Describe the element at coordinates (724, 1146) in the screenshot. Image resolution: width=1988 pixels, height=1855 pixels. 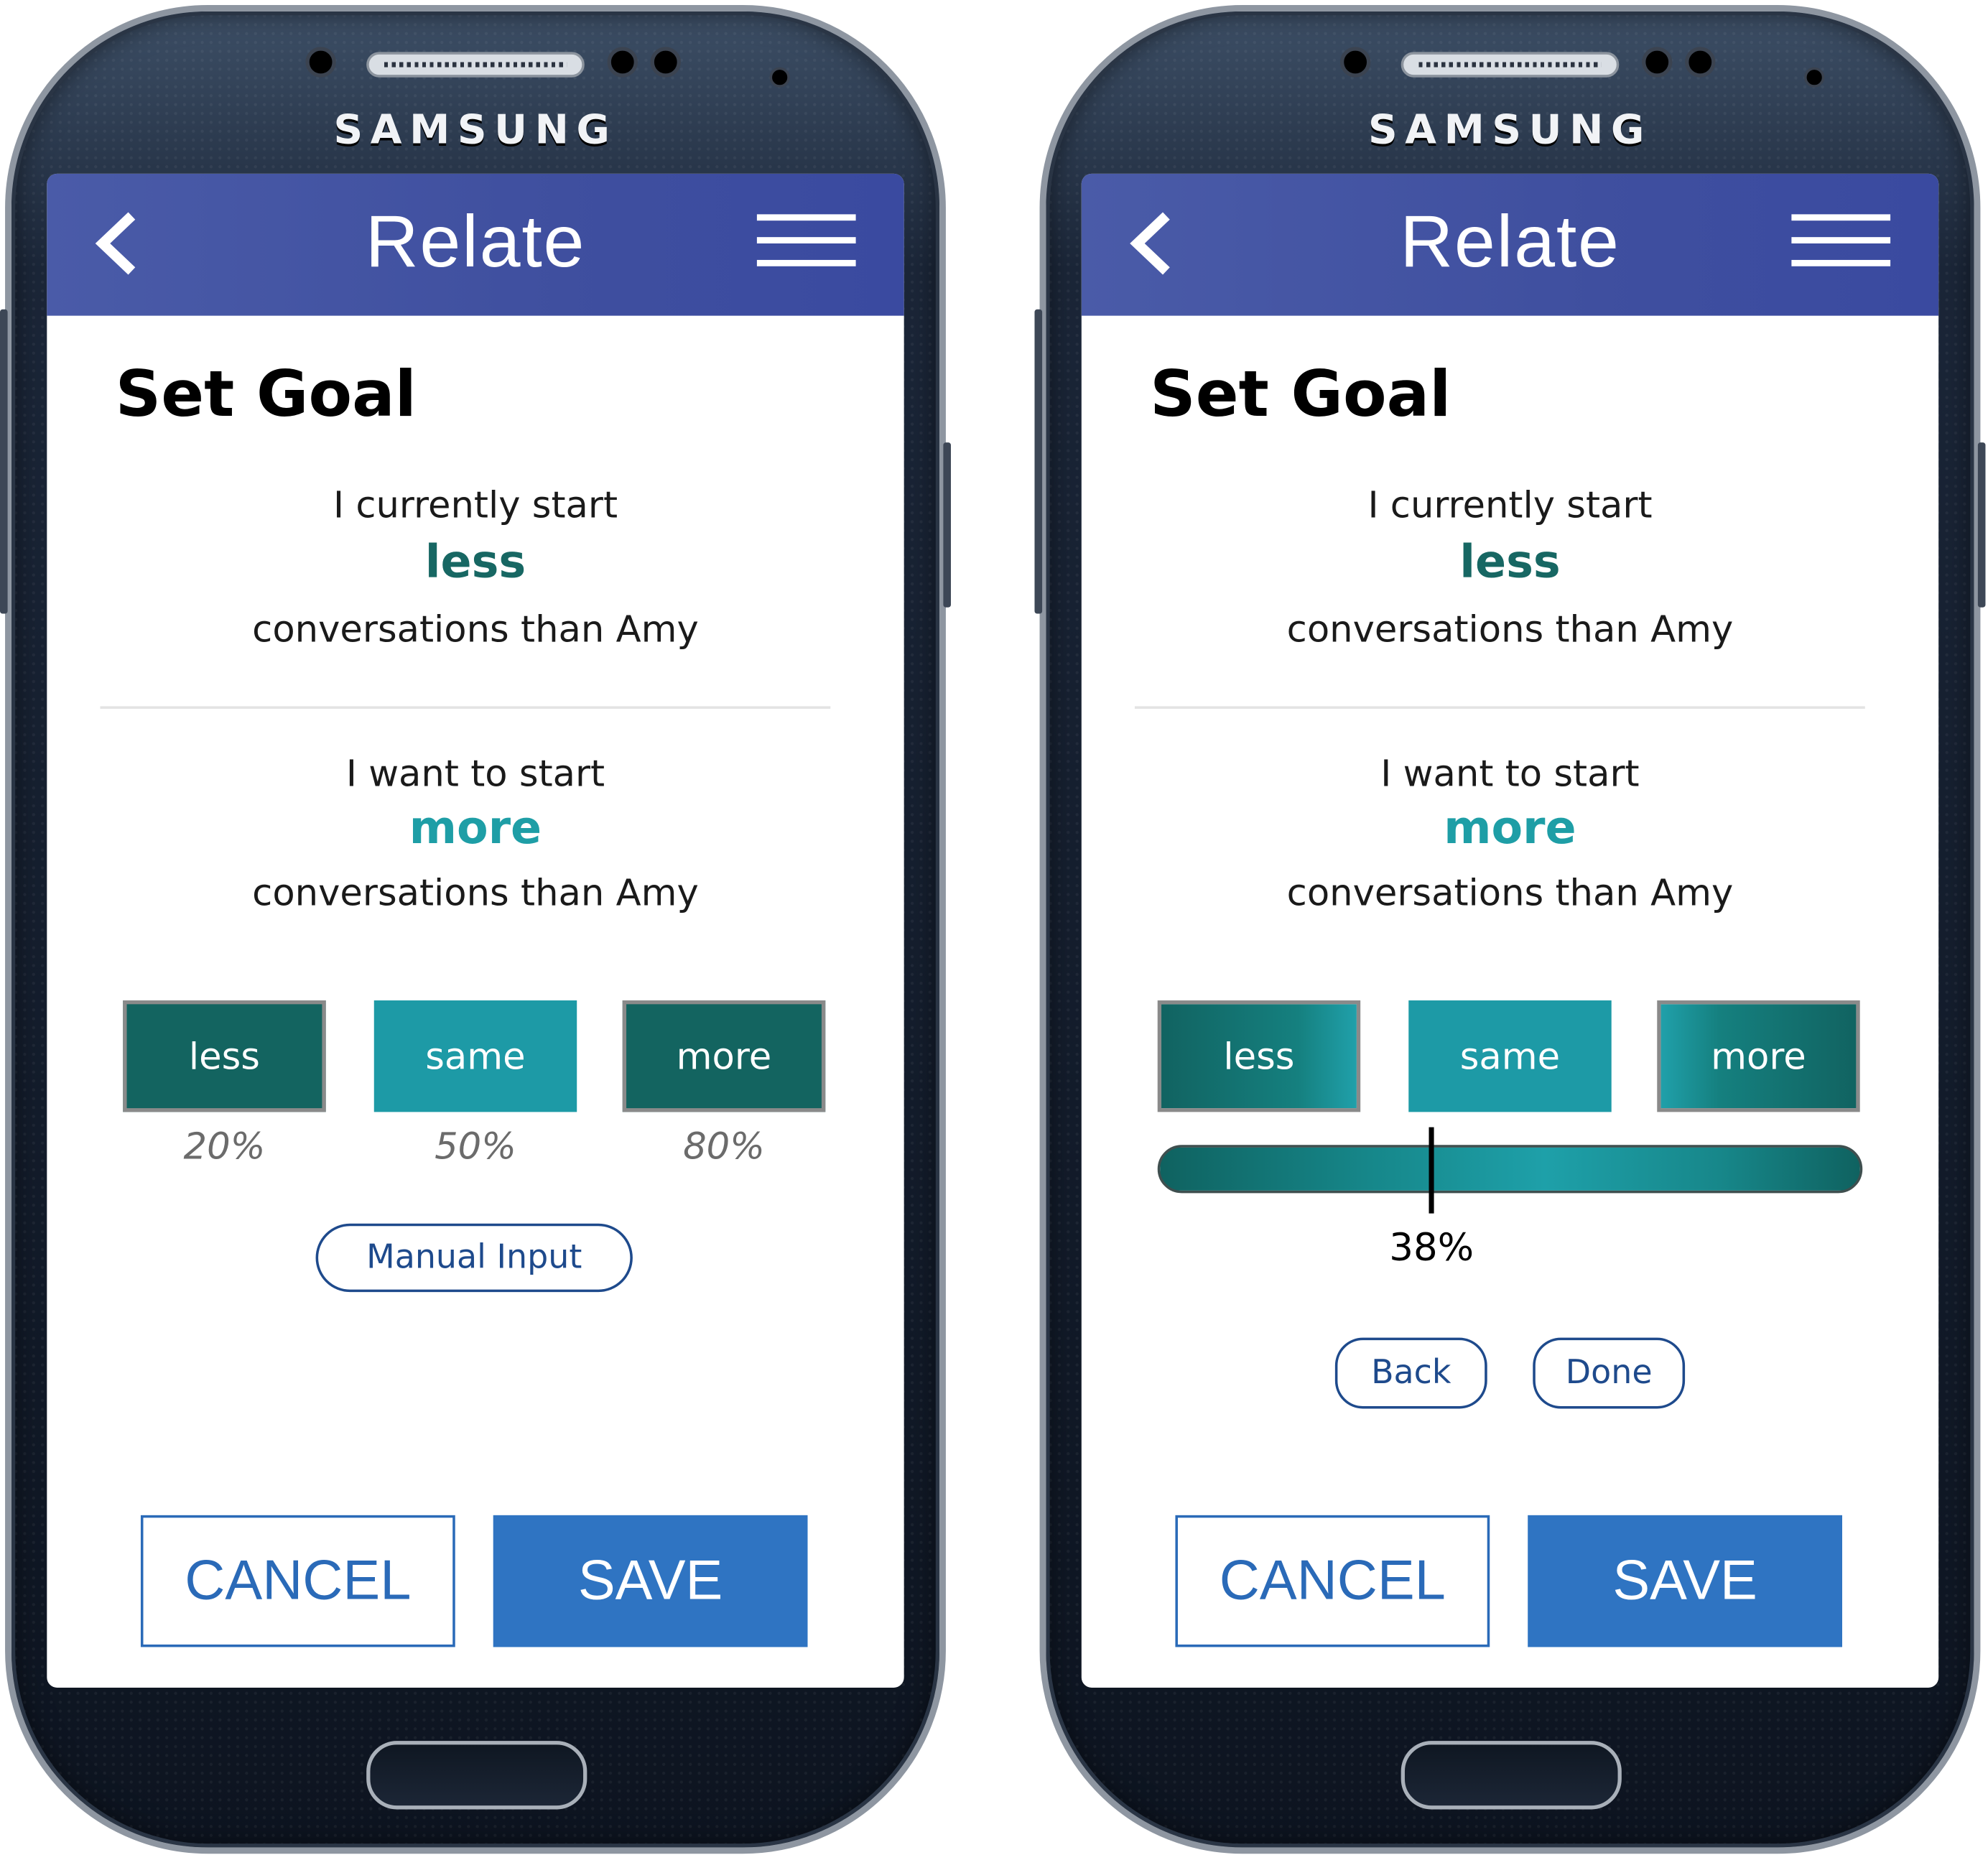
I see `option-more-percent: 80%` at that location.